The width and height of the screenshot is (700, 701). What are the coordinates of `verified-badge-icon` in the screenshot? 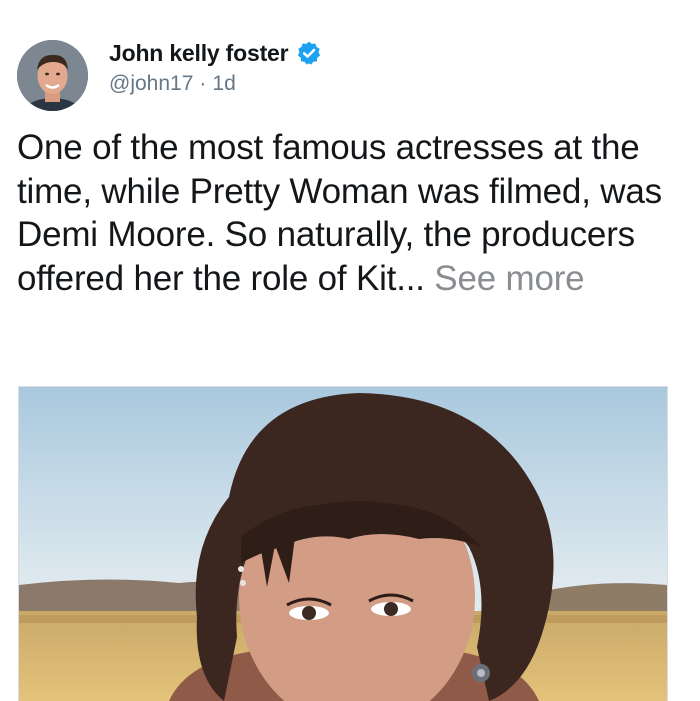 It's located at (309, 53).